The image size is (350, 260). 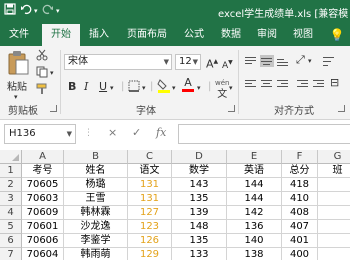 What do you see at coordinates (26, 11) in the screenshot?
I see `undo-icon` at bounding box center [26, 11].